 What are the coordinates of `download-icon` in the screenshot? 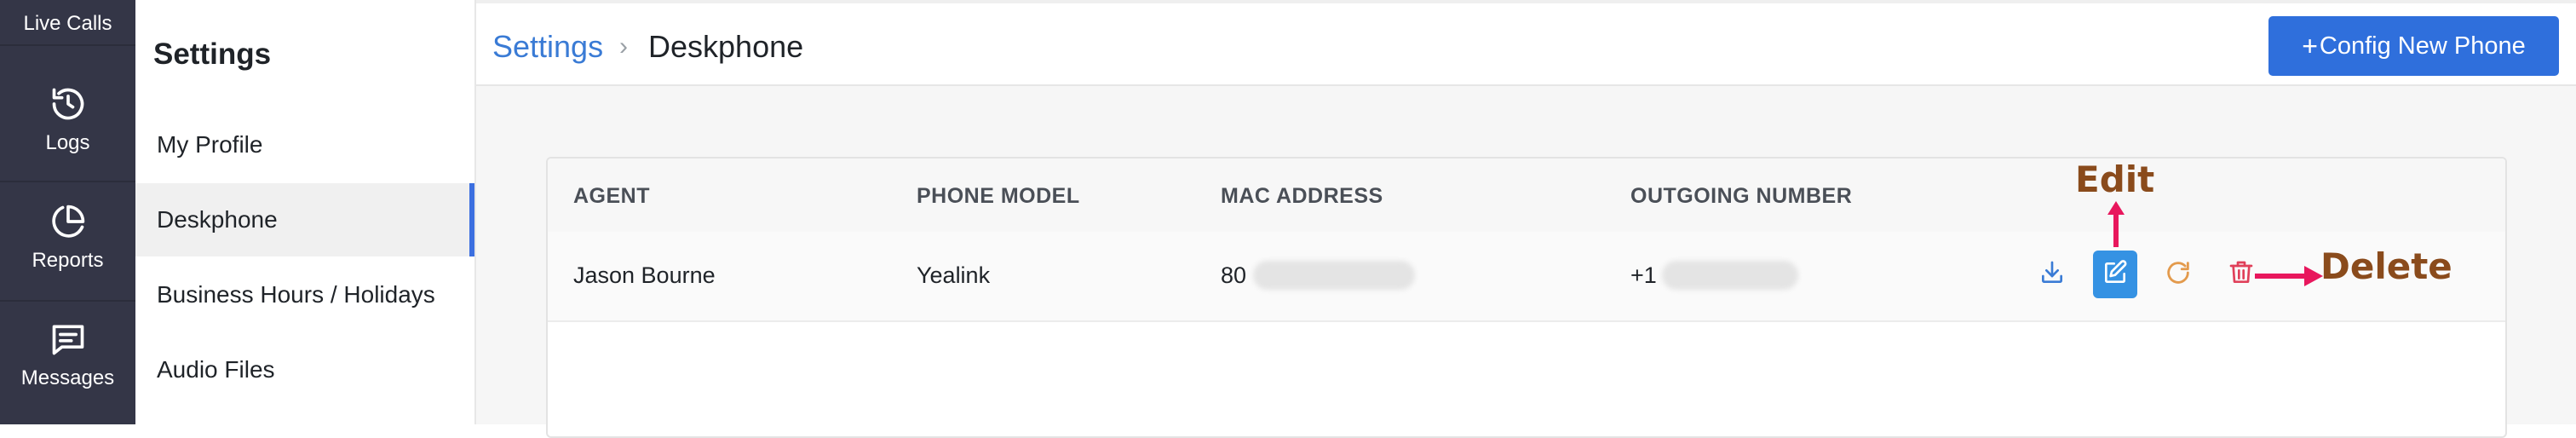 It's located at (2052, 275).